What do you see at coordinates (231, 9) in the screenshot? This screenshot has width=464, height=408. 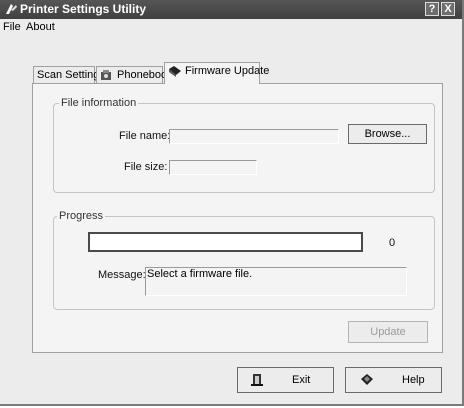 I see `title-bar: Printer Settings Utility ? X` at bounding box center [231, 9].